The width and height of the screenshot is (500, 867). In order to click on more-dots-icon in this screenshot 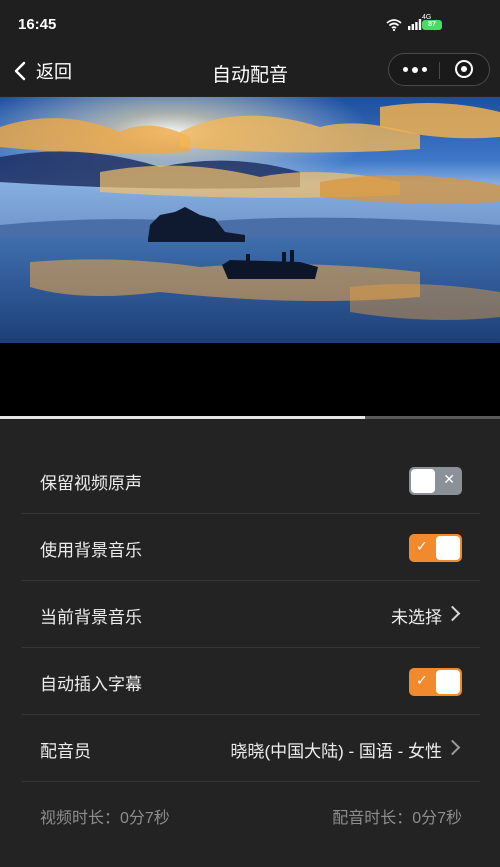, I will do `click(415, 69)`.